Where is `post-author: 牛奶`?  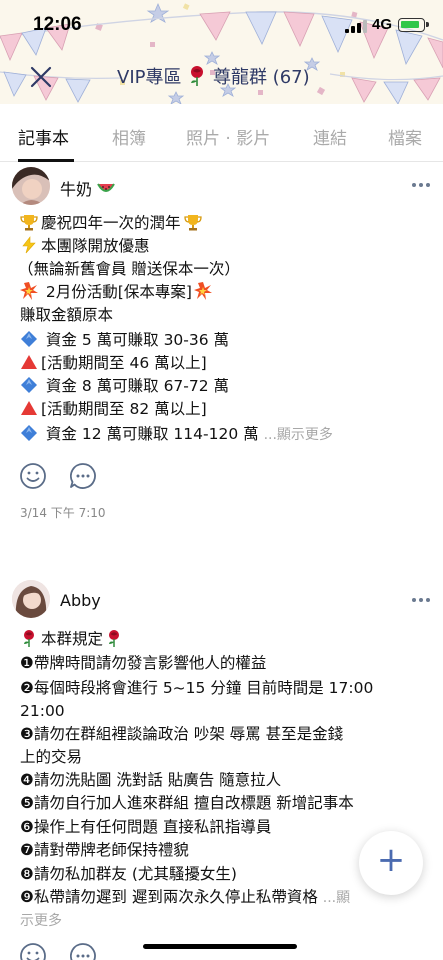 post-author: 牛奶 is located at coordinates (87, 188).